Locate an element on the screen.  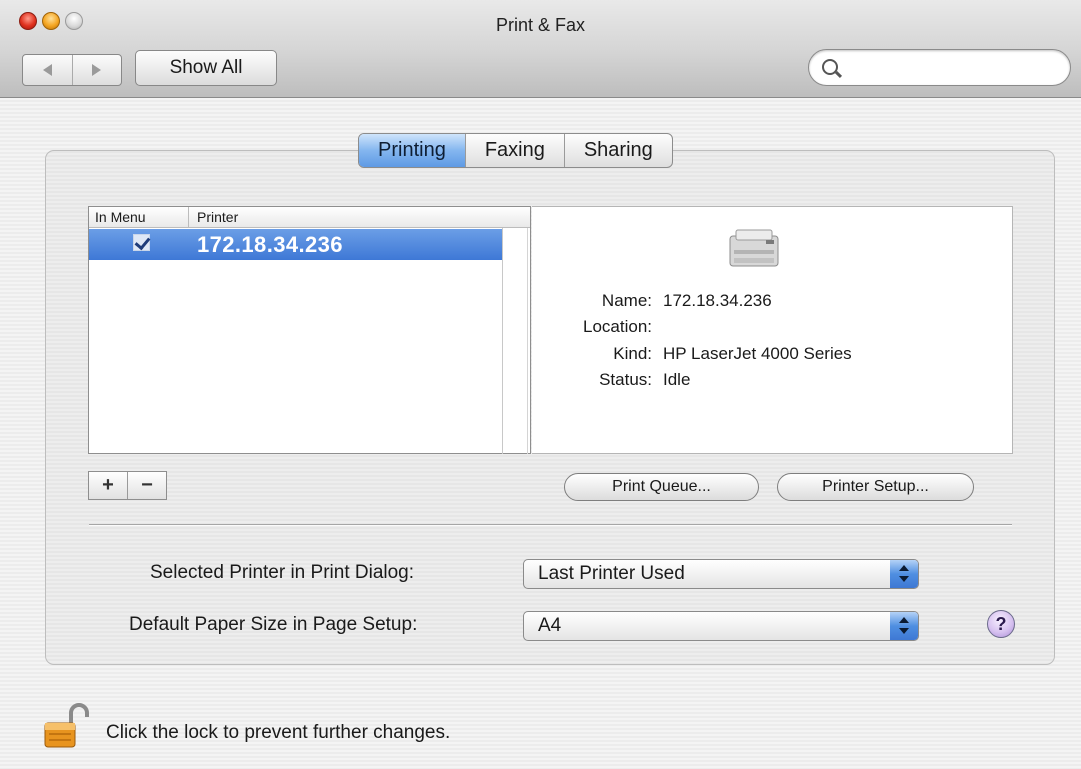
back-button is located at coordinates (47, 70).